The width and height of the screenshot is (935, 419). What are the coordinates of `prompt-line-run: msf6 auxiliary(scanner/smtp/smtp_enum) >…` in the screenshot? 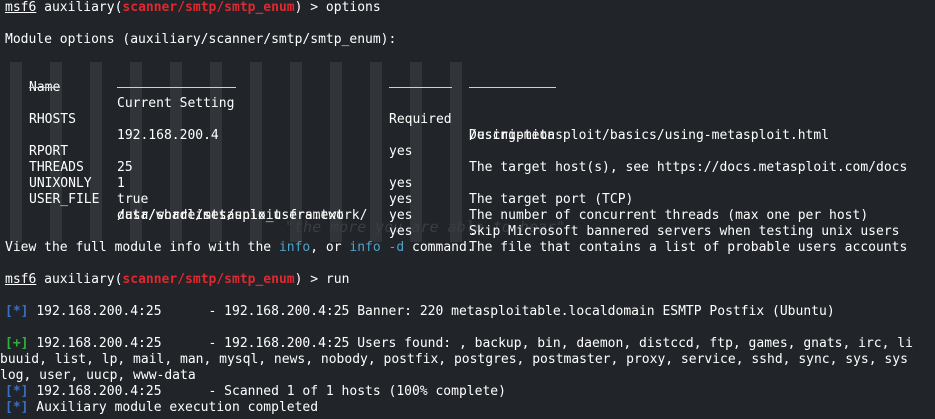 It's located at (177, 279).